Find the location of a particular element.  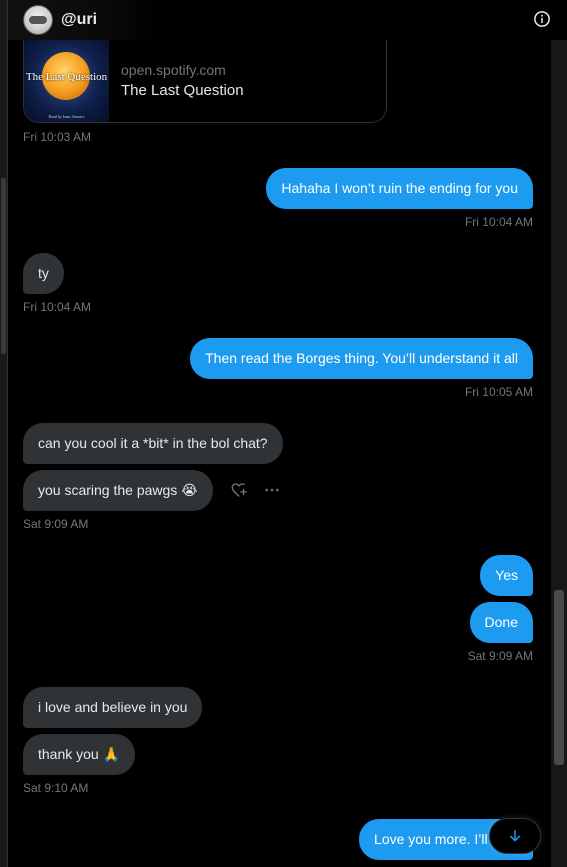

more-horizontal-icon is located at coordinates (272, 490).